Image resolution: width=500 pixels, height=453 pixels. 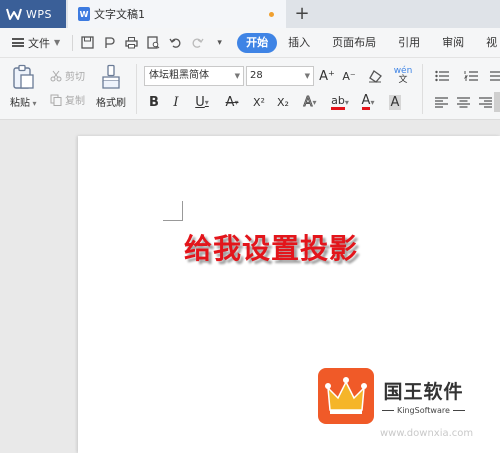 What do you see at coordinates (39, 14) in the screenshot?
I see `wps-tab-label: WPS` at bounding box center [39, 14].